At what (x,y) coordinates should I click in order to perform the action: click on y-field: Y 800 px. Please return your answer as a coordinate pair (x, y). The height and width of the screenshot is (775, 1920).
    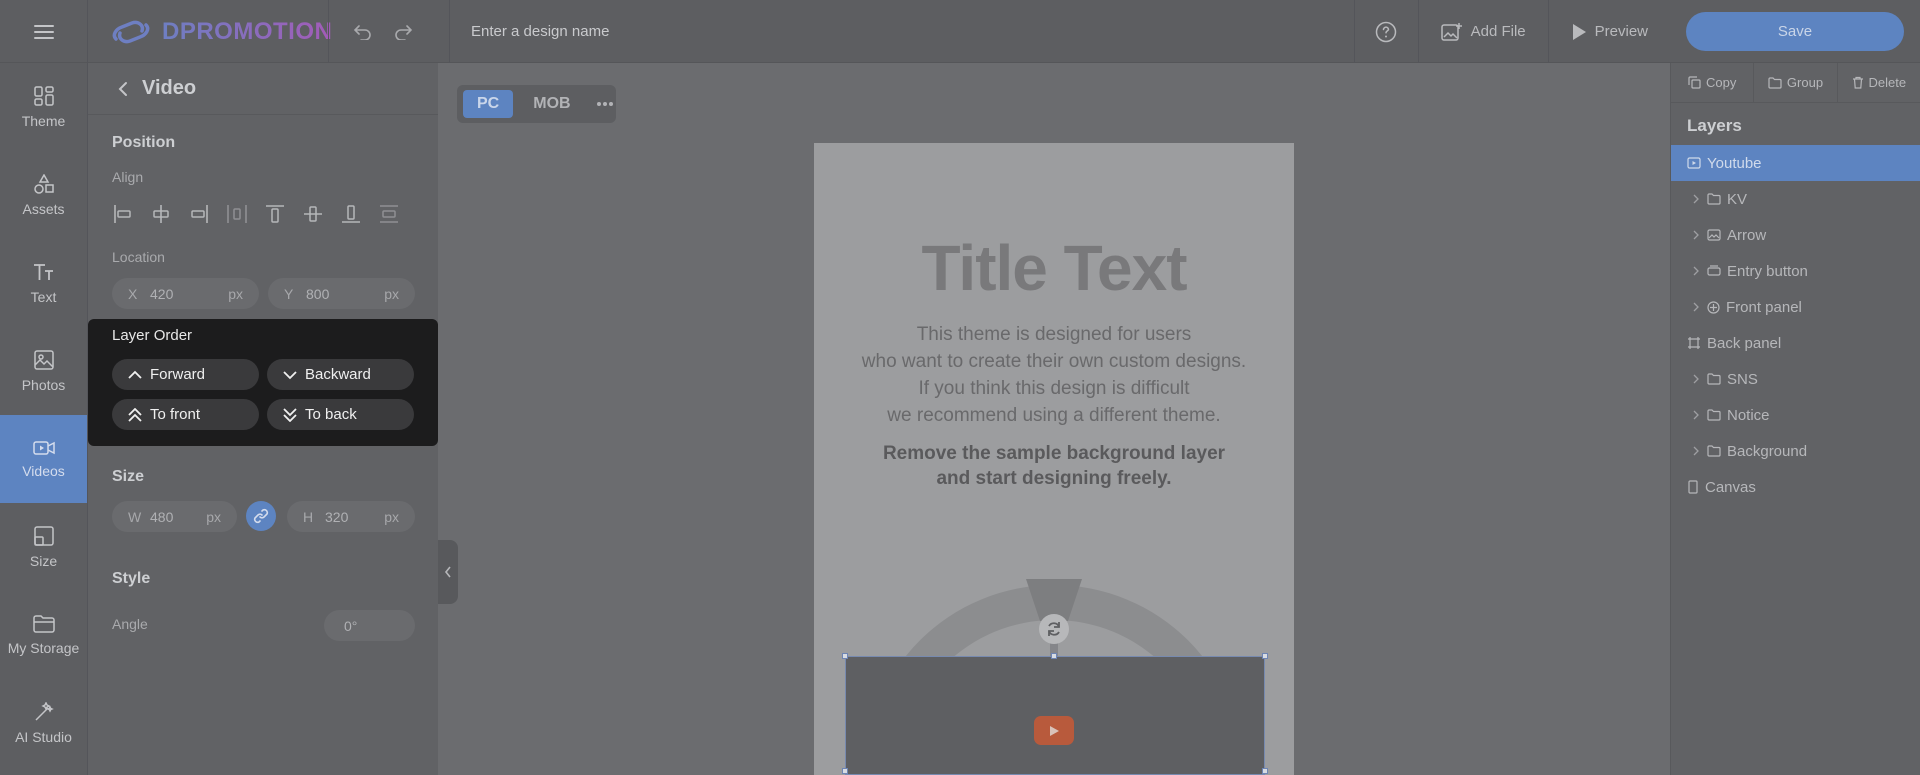
    Looking at the image, I should click on (341, 293).